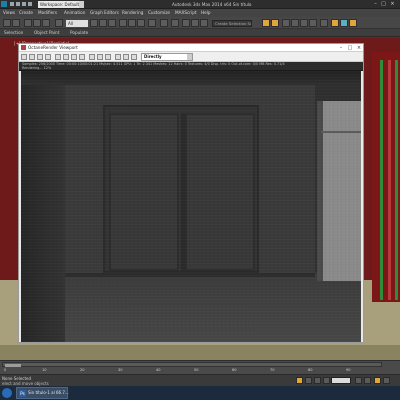  I want to click on menu-item-graph-editors: Graph Editors, so click(104, 13).